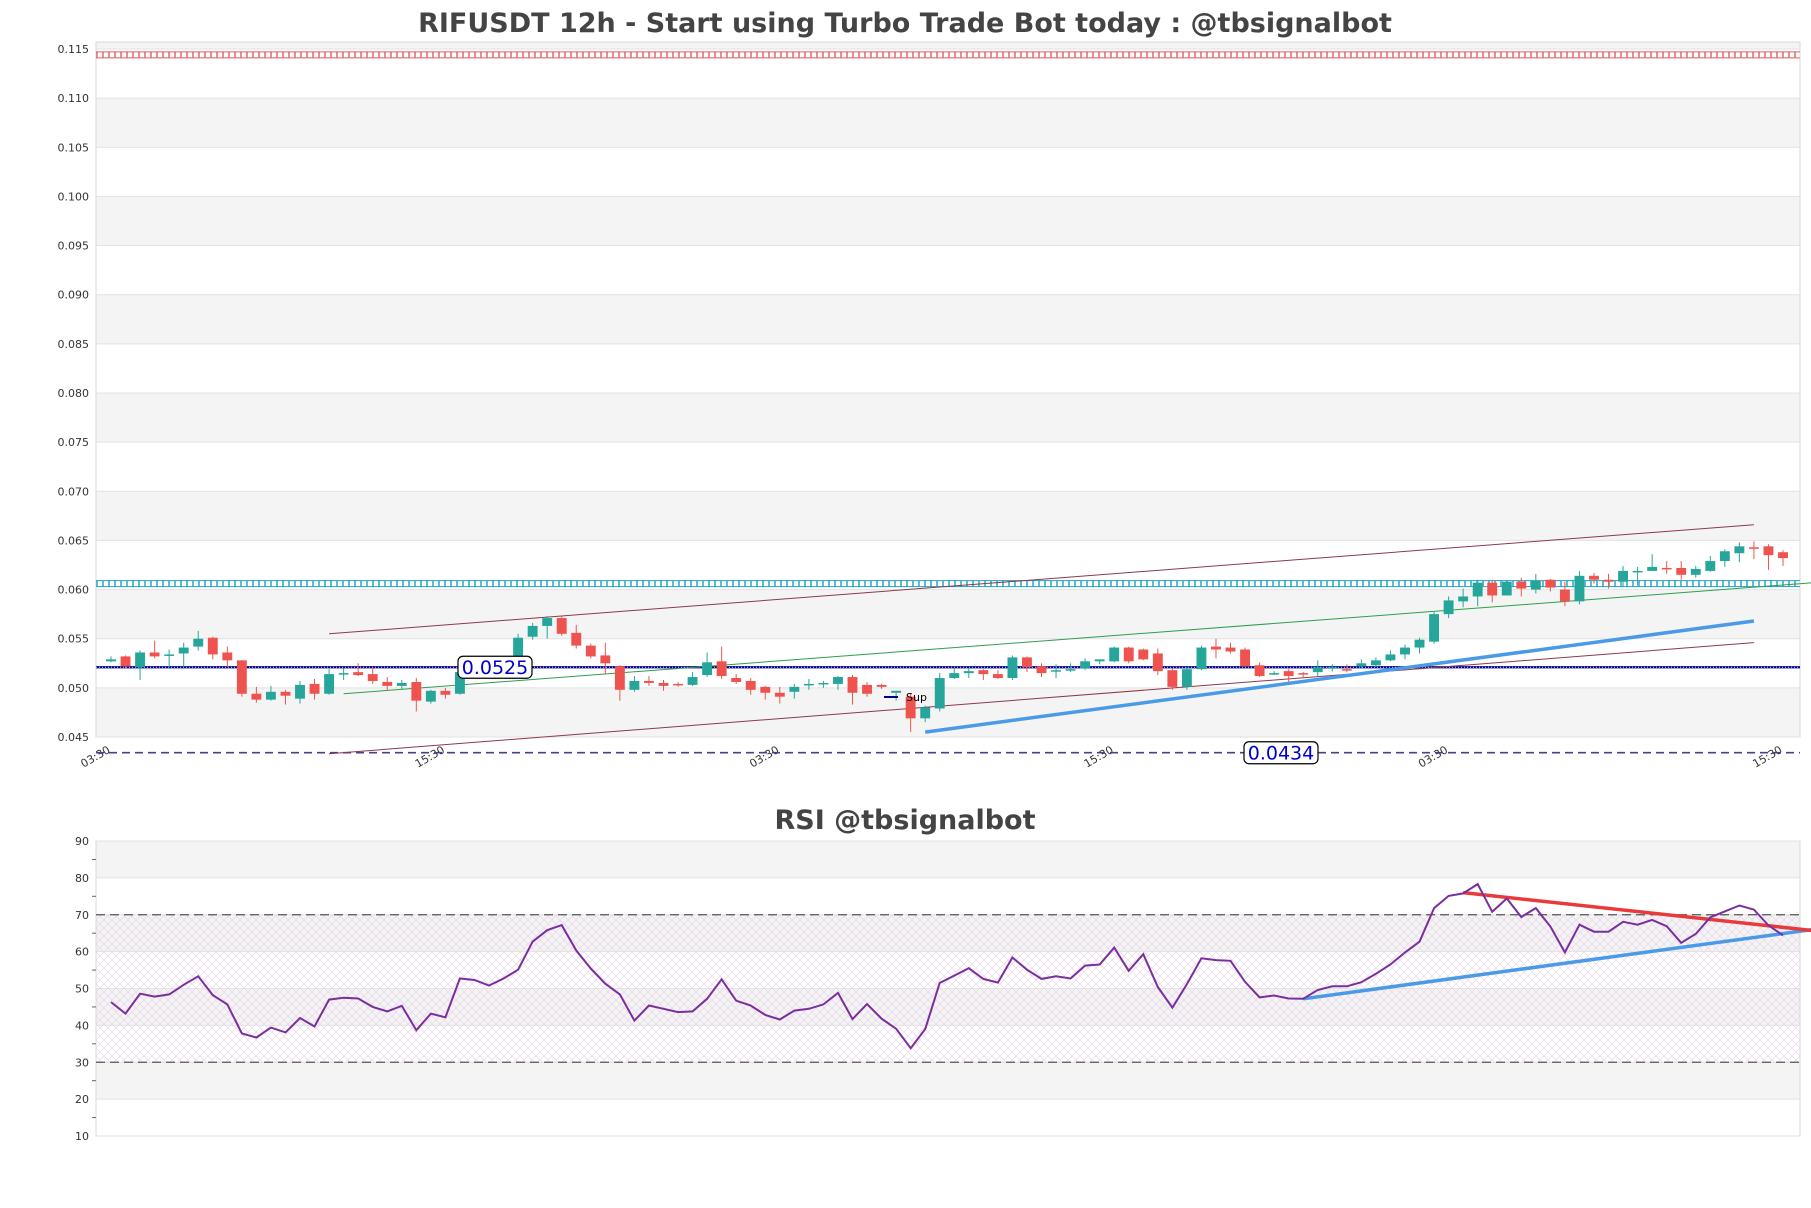  What do you see at coordinates (948, 1081) in the screenshot?
I see `rsi-band` at bounding box center [948, 1081].